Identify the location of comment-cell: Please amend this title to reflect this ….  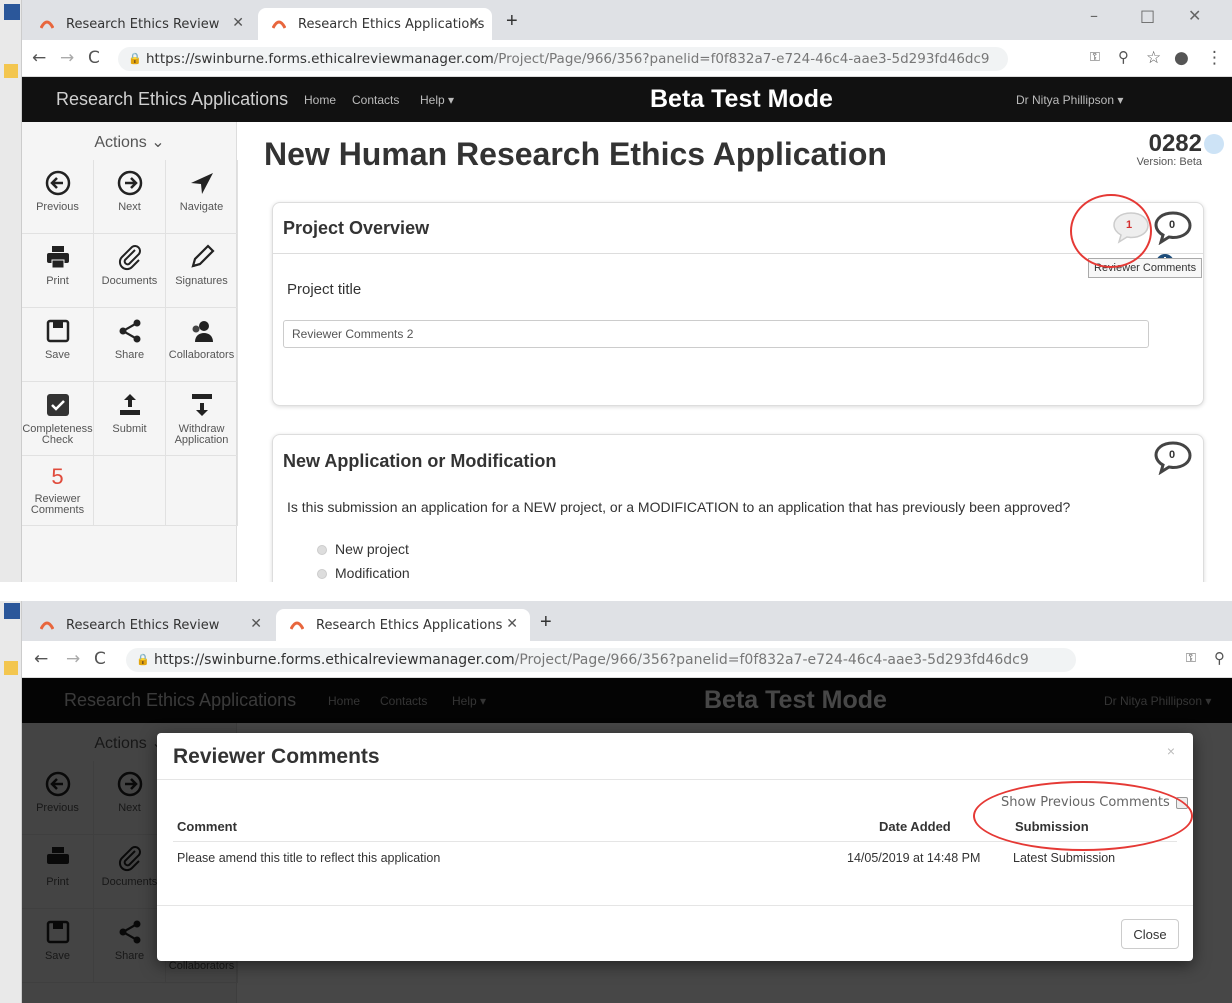
(309, 858).